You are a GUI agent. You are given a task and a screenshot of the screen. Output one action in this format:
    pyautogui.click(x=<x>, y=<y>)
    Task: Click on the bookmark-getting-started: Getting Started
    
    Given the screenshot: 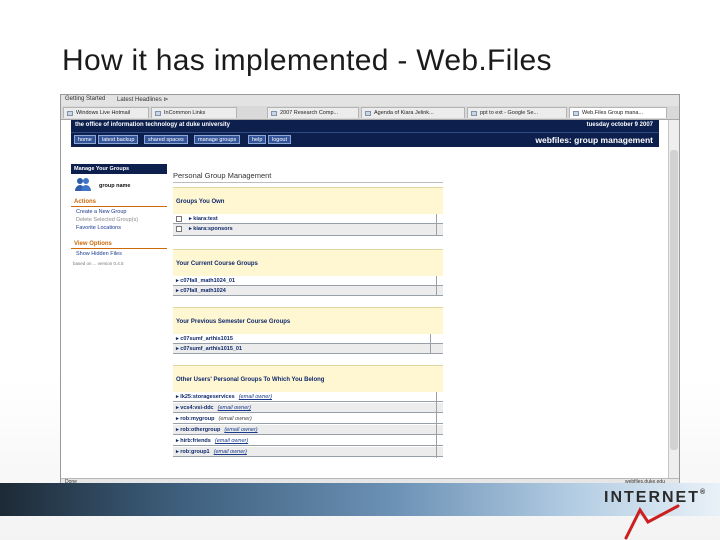 What is the action you would take?
    pyautogui.click(x=85, y=99)
    